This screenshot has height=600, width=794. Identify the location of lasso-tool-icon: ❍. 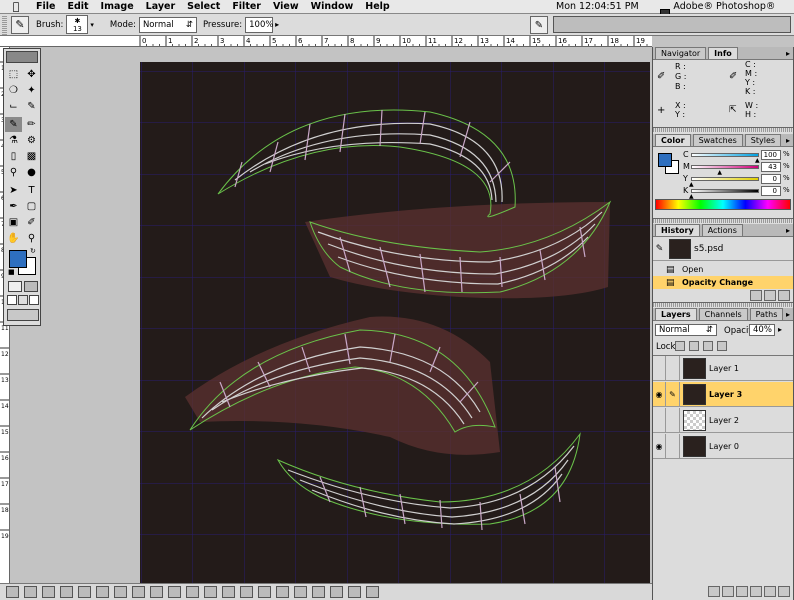
(13, 90).